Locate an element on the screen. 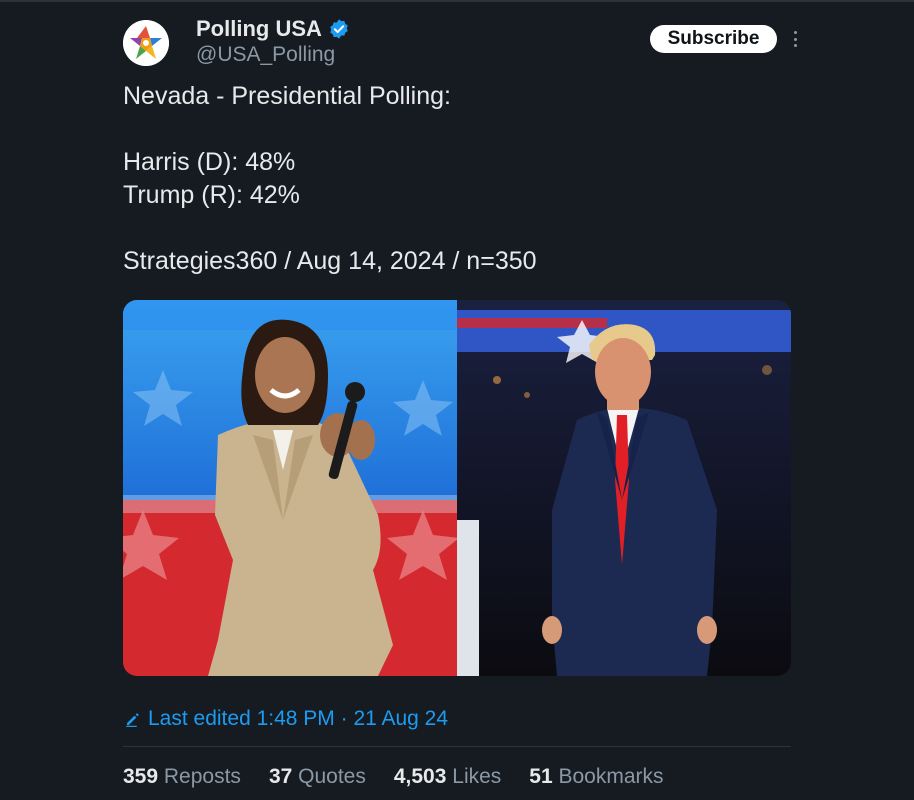  verified-badge-icon is located at coordinates (339, 29).